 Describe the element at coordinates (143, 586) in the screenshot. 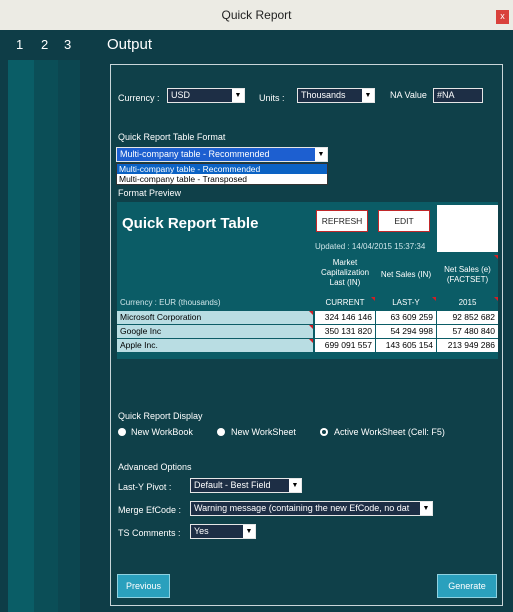

I see `previous-button: Previous` at that location.